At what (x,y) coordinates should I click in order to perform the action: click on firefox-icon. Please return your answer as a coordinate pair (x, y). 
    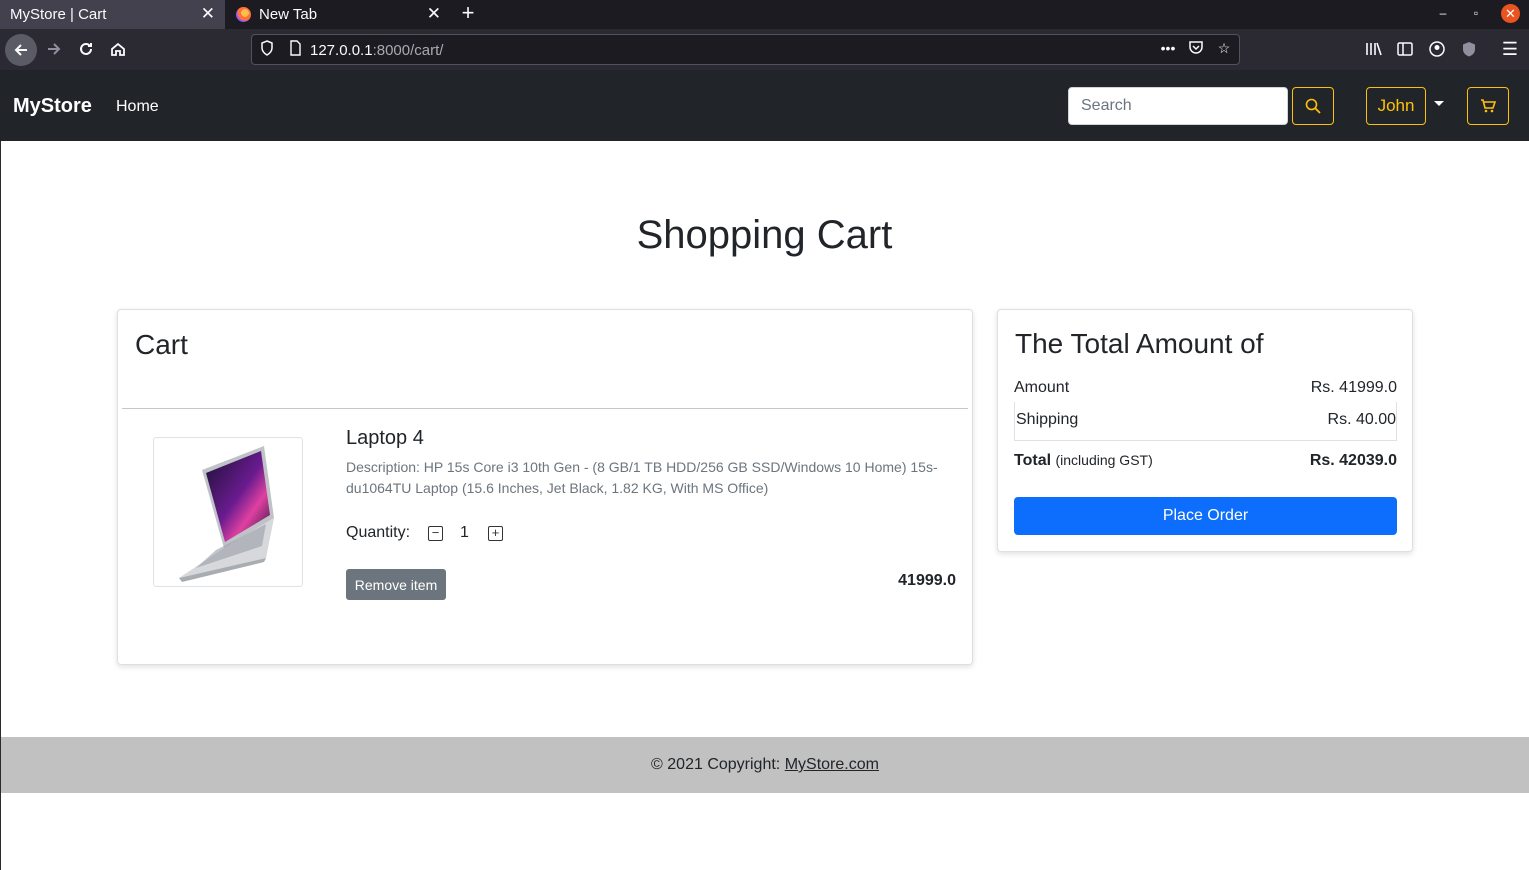
    Looking at the image, I should click on (243, 14).